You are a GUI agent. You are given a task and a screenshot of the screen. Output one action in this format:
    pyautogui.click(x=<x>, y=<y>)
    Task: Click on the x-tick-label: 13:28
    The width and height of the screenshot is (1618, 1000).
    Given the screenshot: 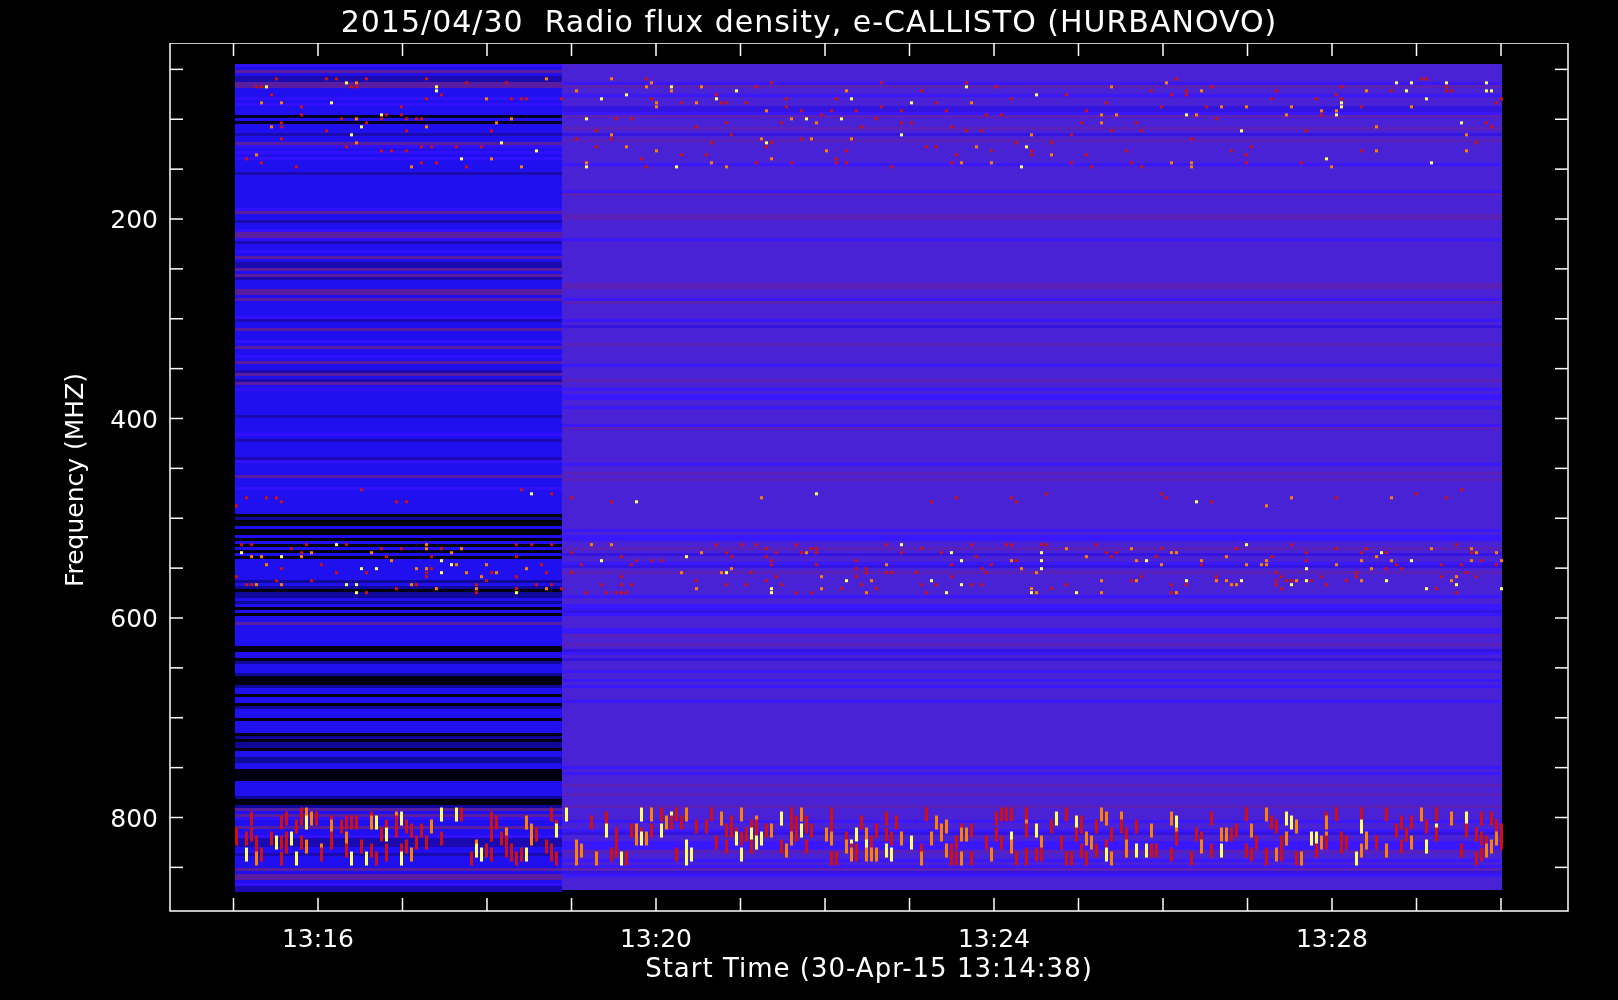 What is the action you would take?
    pyautogui.click(x=1332, y=938)
    